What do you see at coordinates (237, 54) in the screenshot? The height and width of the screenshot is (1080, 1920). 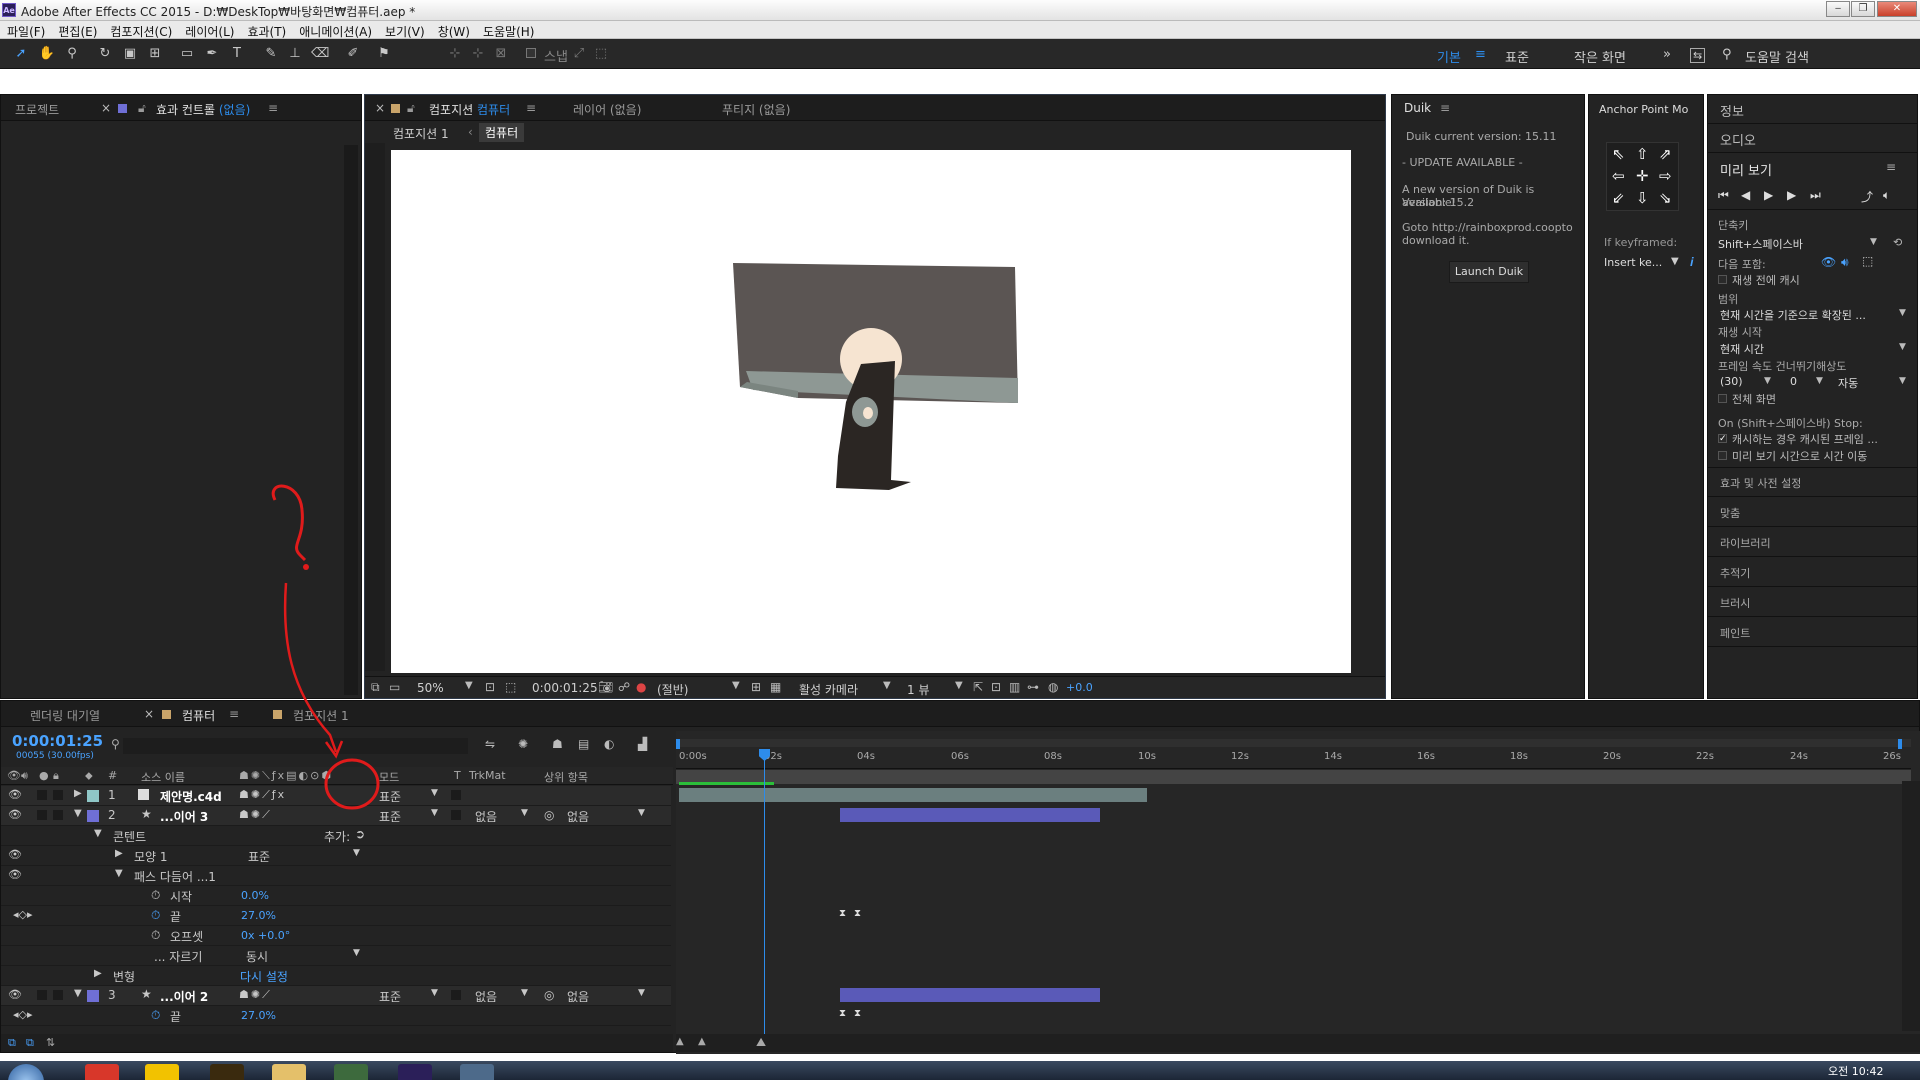 I see `type-tool-icon: T` at bounding box center [237, 54].